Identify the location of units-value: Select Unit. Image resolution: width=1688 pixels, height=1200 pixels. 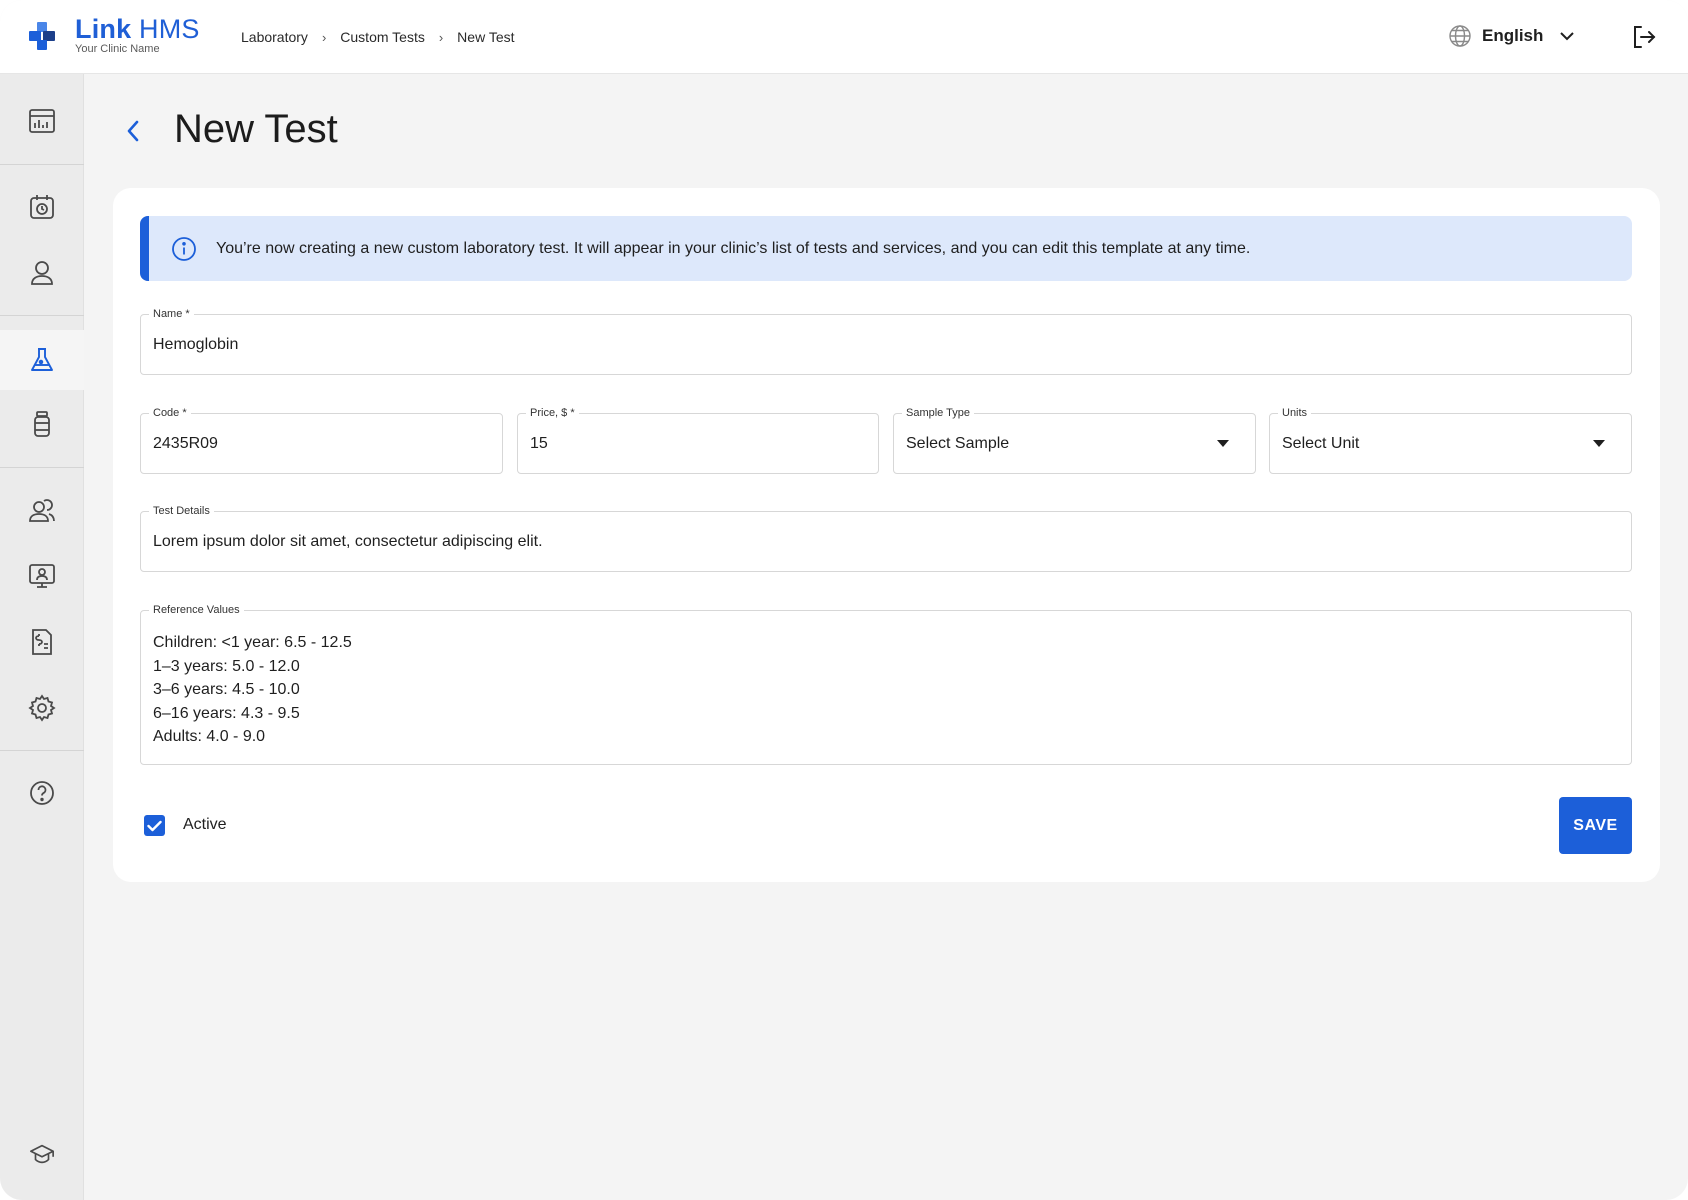
(1321, 443).